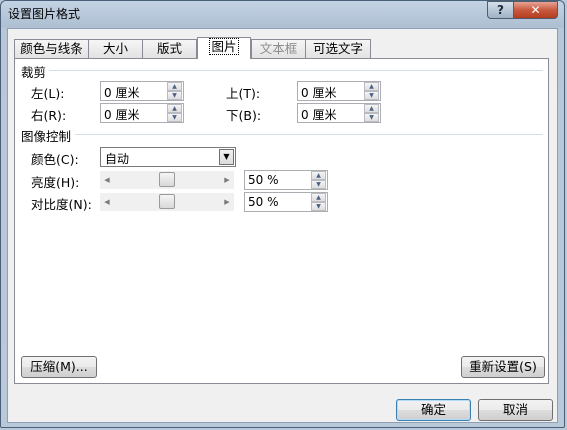 The width and height of the screenshot is (567, 430). I want to click on crop-left-spinner: 0 厘米 ▲ ▼, so click(142, 91).